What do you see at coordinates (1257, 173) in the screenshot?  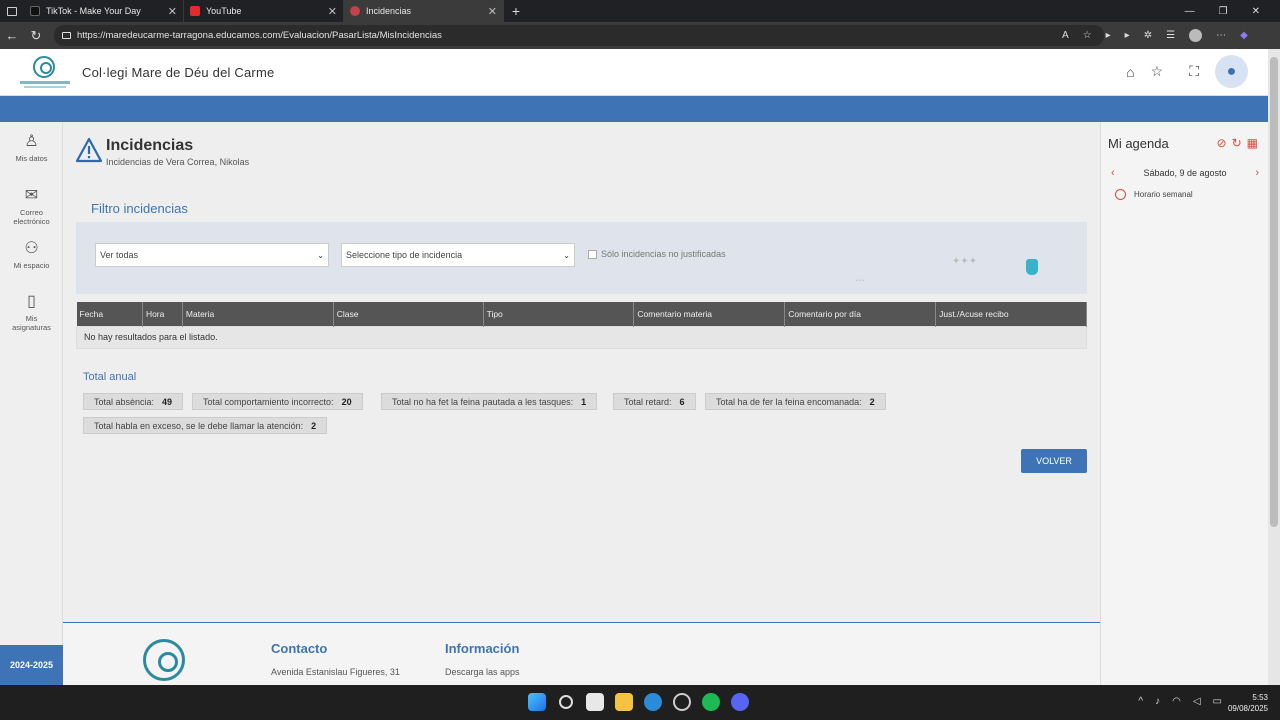 I see `chevron-right-icon: ›` at bounding box center [1257, 173].